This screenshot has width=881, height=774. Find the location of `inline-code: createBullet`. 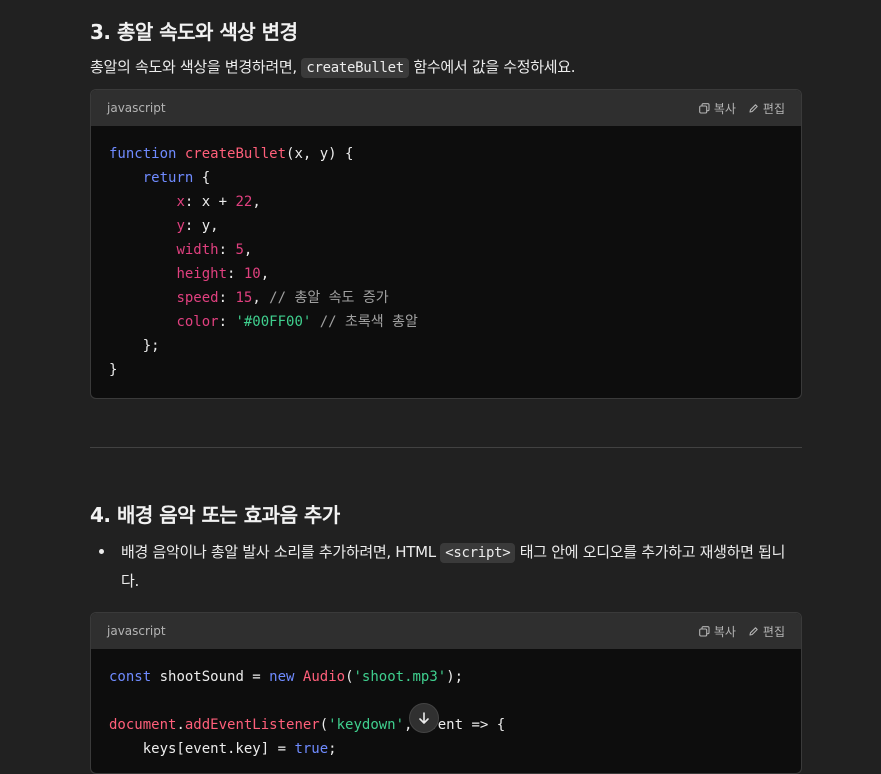

inline-code: createBullet is located at coordinates (355, 68).